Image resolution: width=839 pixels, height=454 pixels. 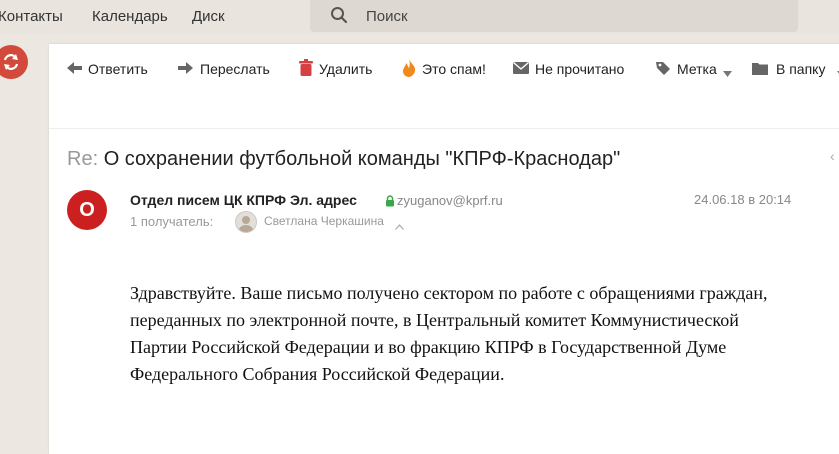 What do you see at coordinates (75, 69) in the screenshot?
I see `reply-icon` at bounding box center [75, 69].